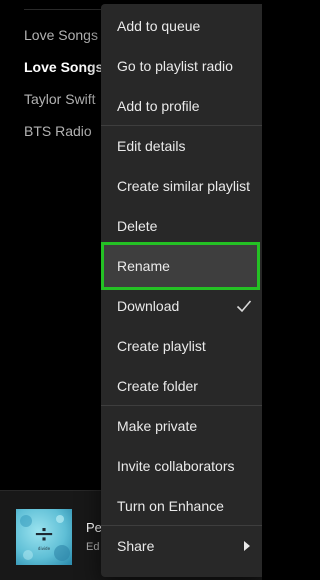 The height and width of the screenshot is (580, 320). I want to click on album-art: ÷ divide, so click(44, 537).